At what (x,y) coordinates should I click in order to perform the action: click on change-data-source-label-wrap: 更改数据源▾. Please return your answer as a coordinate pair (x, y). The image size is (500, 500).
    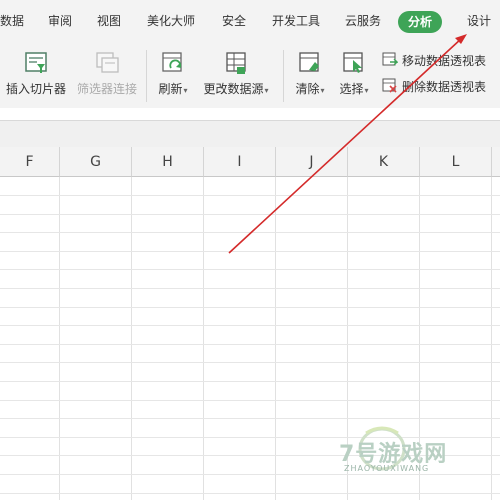
    Looking at the image, I should click on (236, 88).